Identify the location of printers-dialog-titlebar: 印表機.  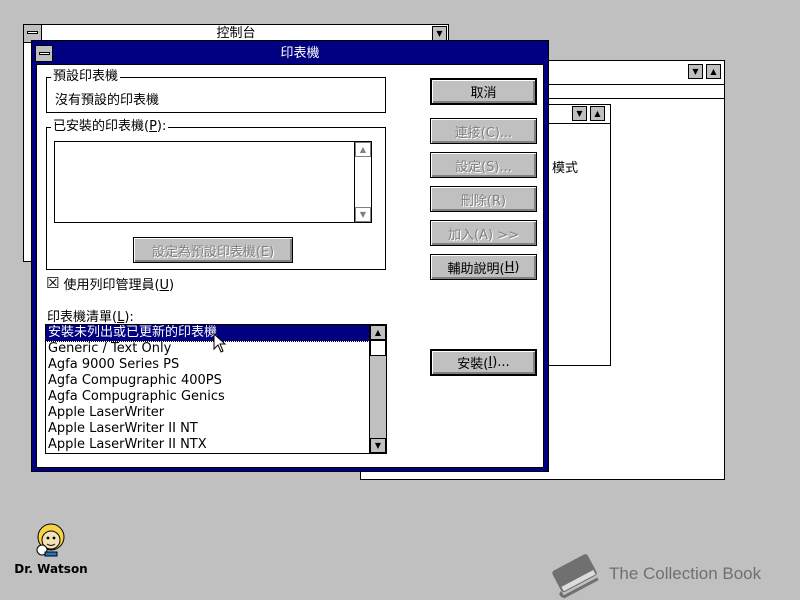
(290, 53).